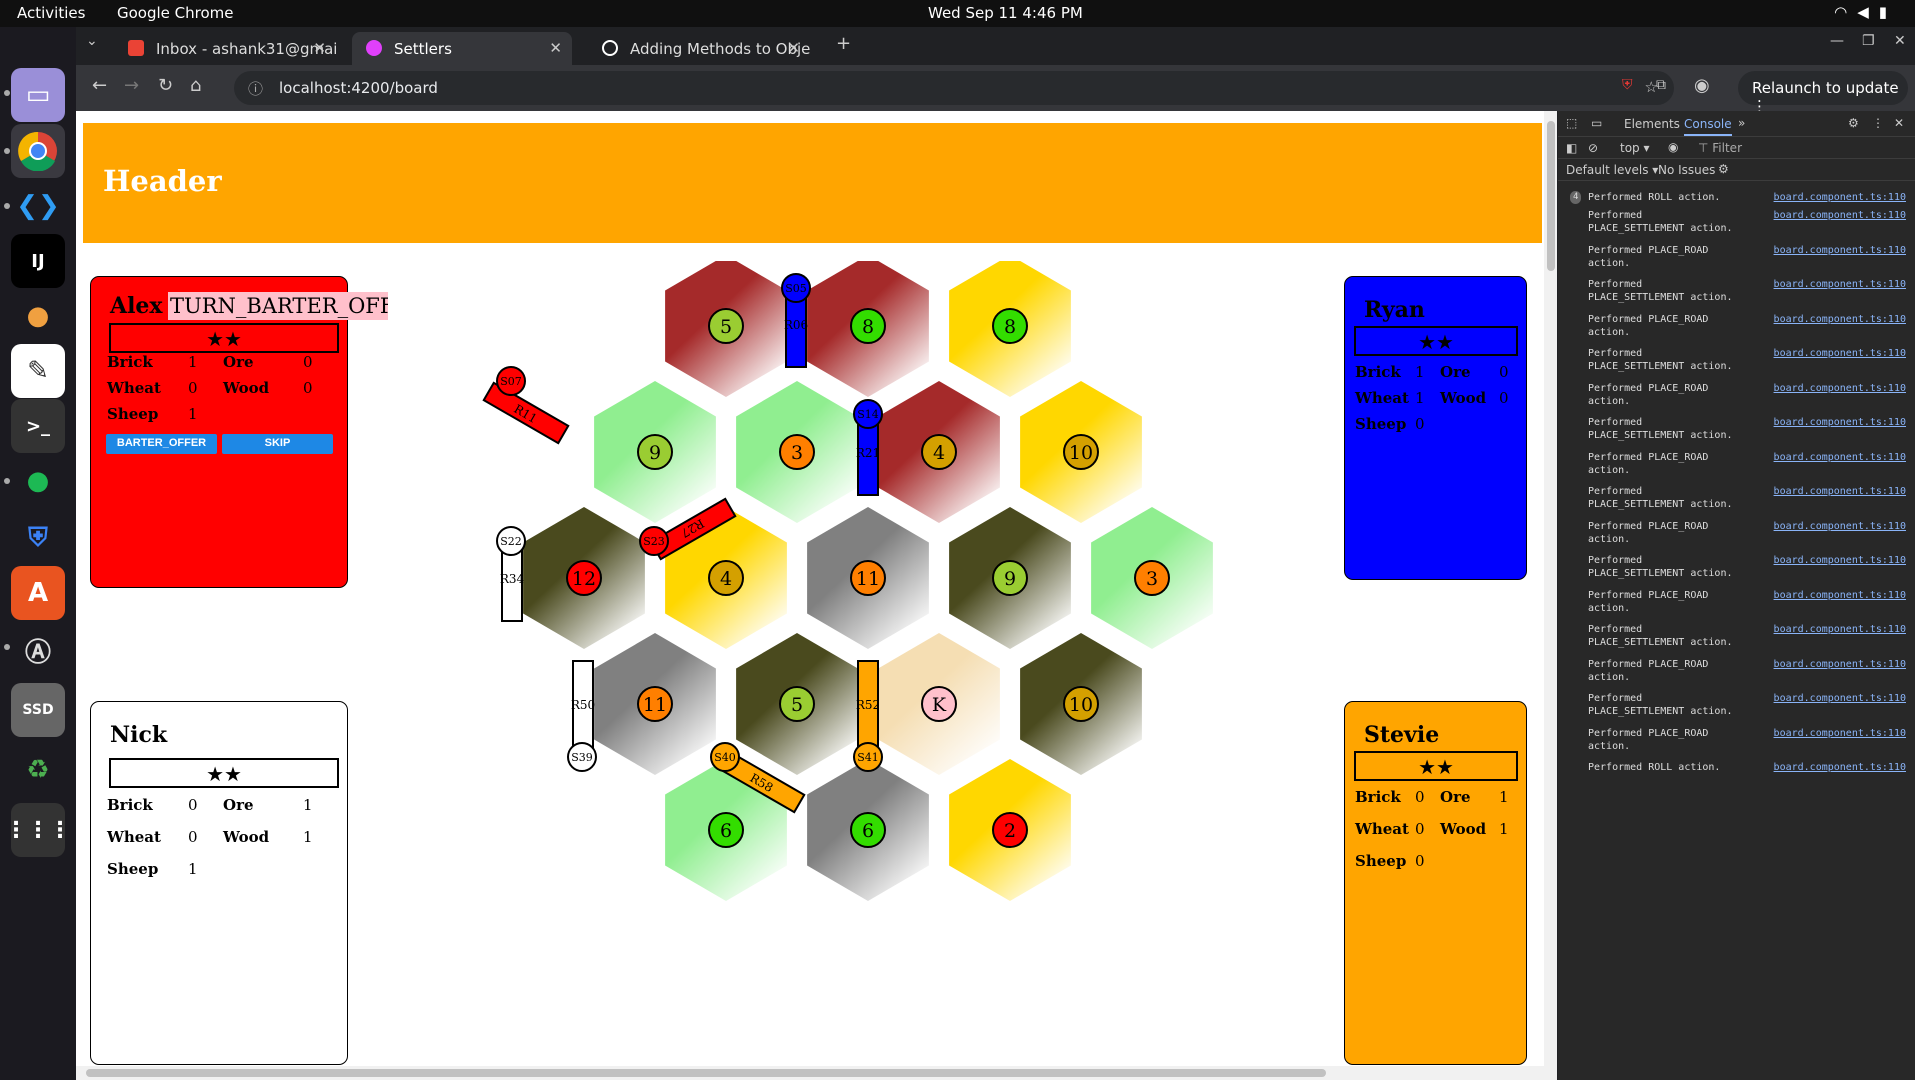 The image size is (1915, 1080). Describe the element at coordinates (38, 206) in the screenshot. I see `vscode-icon: ❮❯` at that location.